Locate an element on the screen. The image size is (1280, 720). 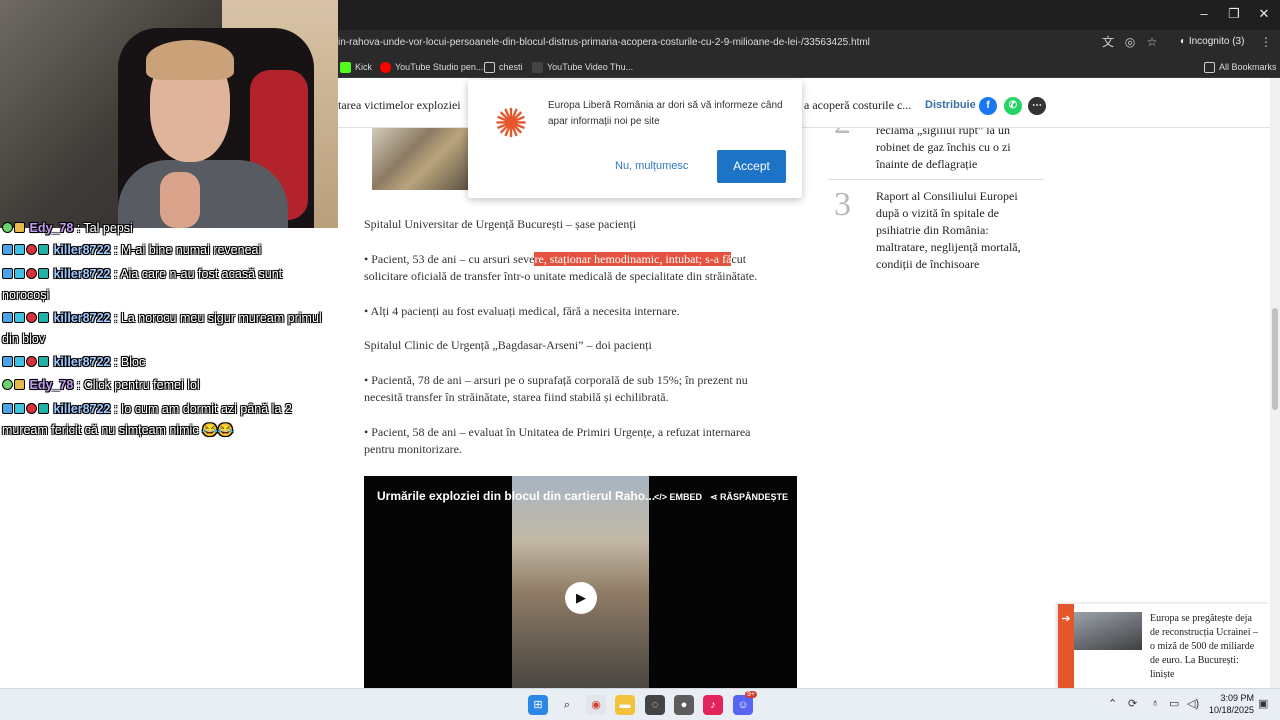
popup-line: o miză de 500 de miliarde is located at coordinates (1202, 646).